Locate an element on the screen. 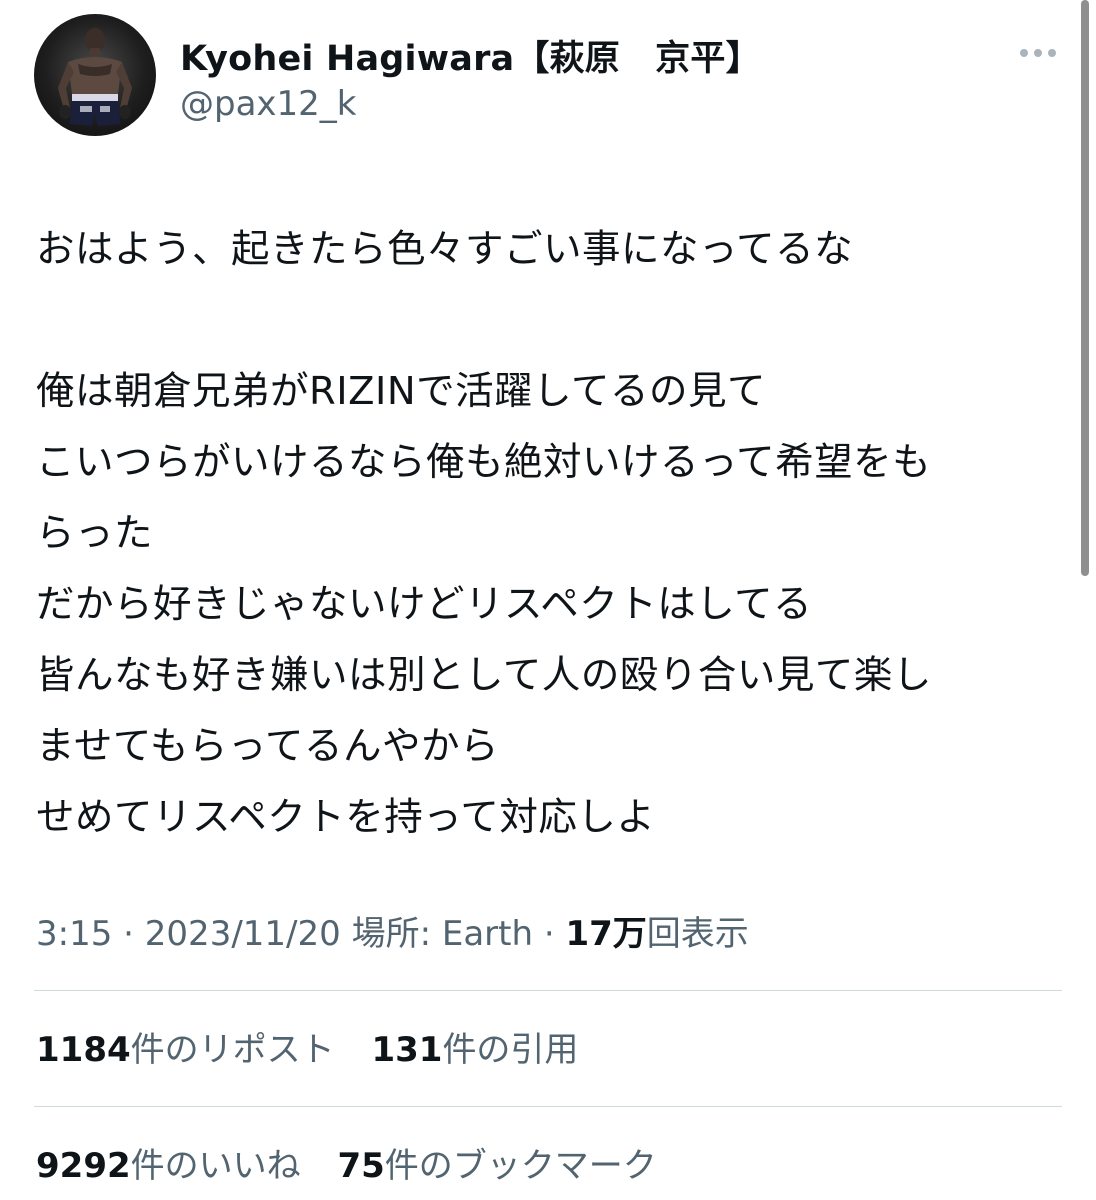 This screenshot has width=1096, height=1200. tweet-text-line: らった is located at coordinates (95, 533).